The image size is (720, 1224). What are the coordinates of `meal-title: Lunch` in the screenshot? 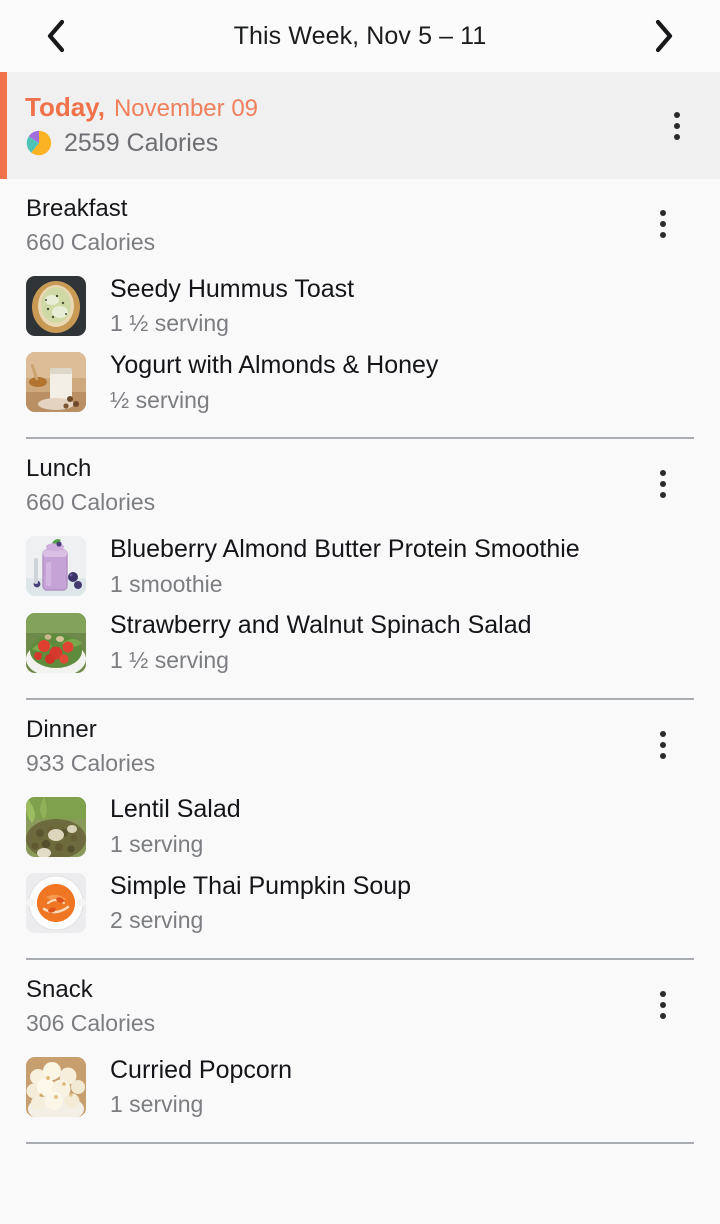 It's located at (59, 469).